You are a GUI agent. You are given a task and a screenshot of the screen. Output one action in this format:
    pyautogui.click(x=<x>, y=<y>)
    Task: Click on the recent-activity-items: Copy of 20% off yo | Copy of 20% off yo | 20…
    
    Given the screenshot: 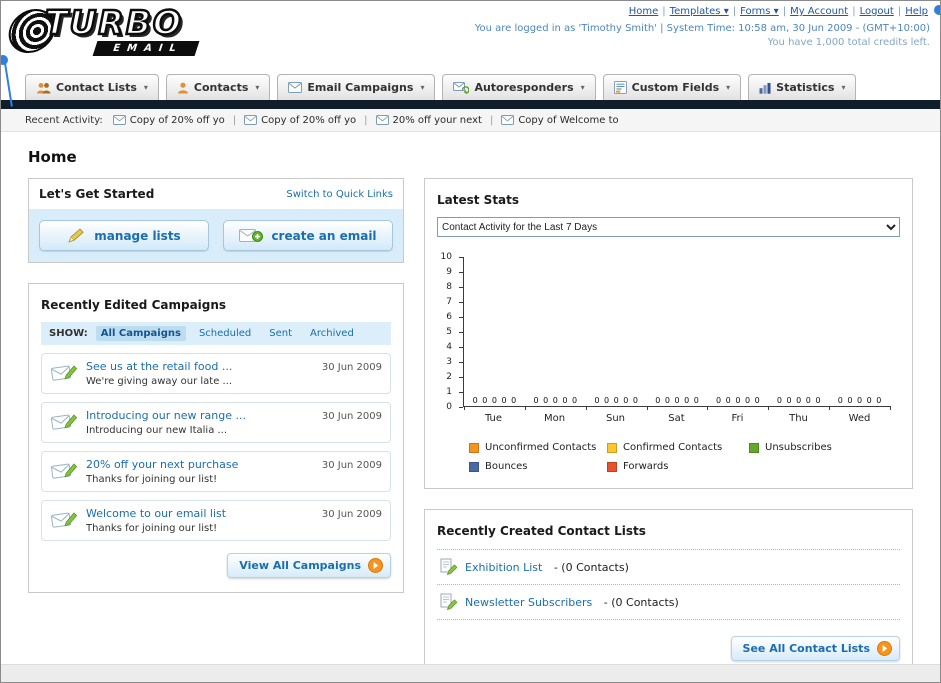 What is the action you would take?
    pyautogui.click(x=365, y=120)
    